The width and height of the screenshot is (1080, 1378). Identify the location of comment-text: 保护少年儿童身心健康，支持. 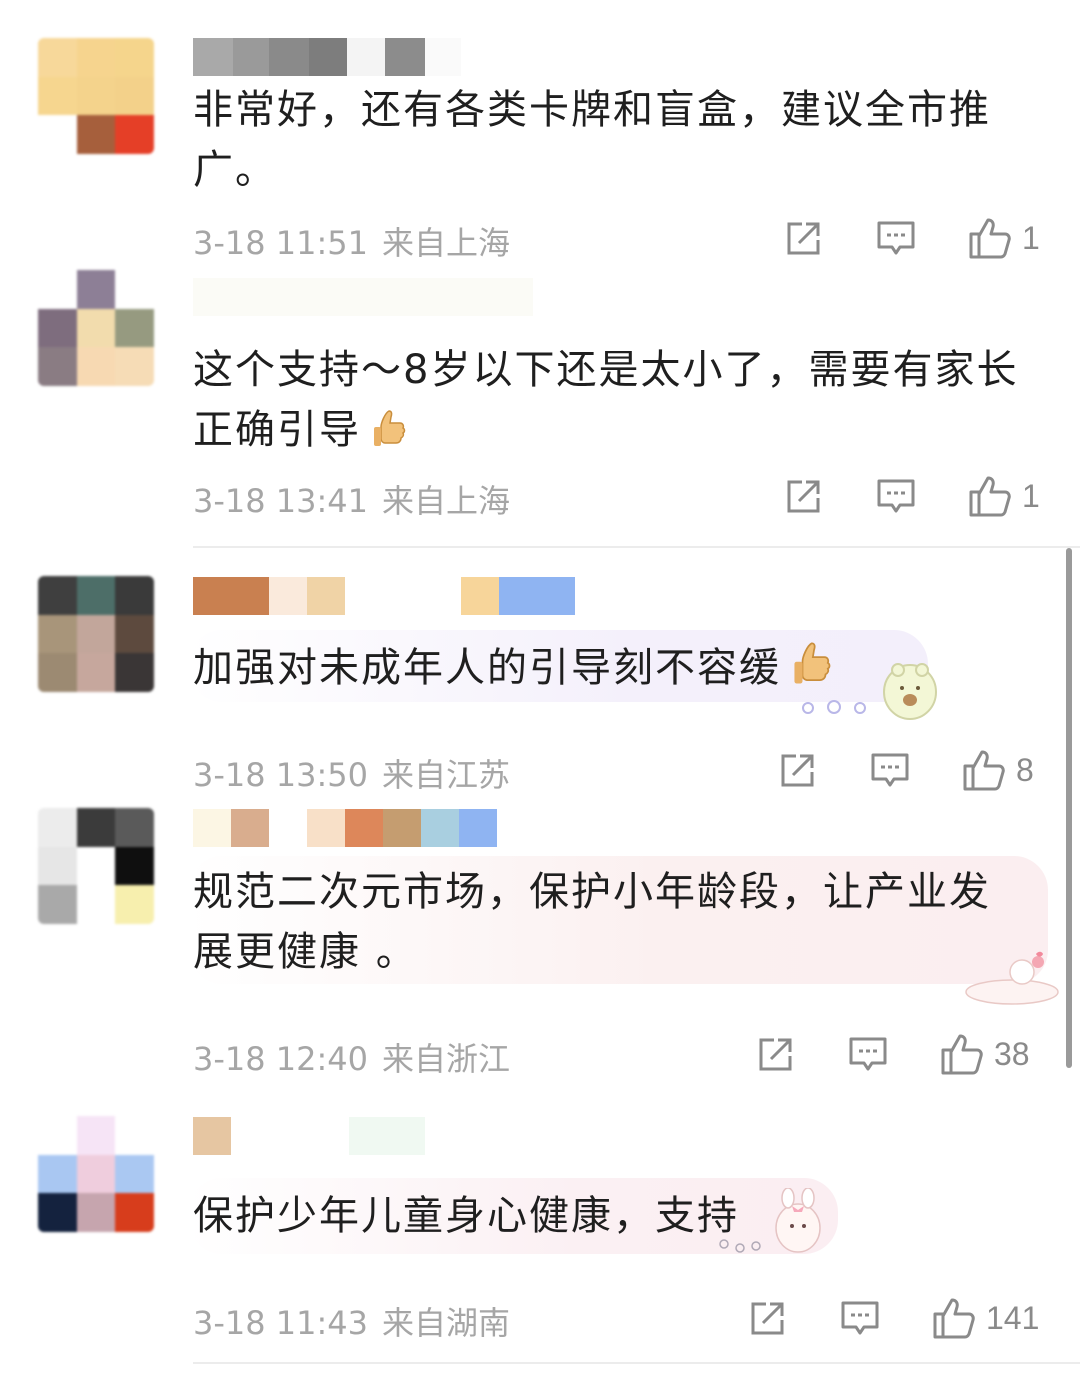
(466, 1216).